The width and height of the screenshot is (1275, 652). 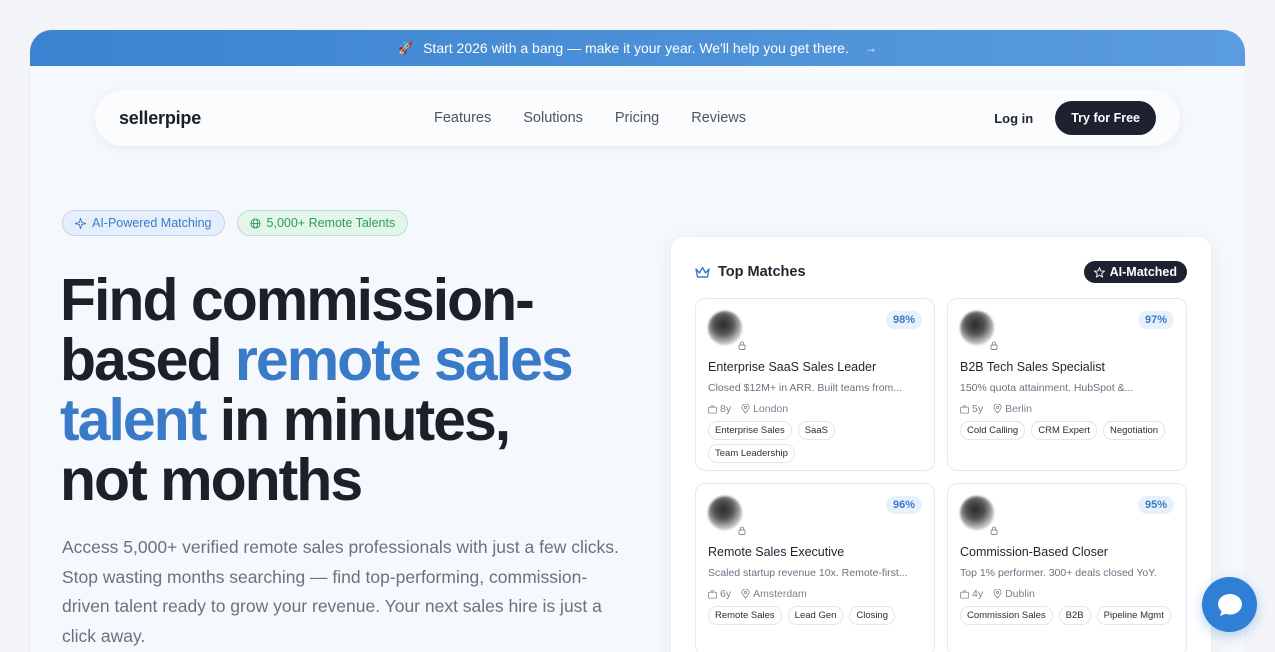 What do you see at coordinates (1034, 552) in the screenshot?
I see `card-title: Commission-Based Closer` at bounding box center [1034, 552].